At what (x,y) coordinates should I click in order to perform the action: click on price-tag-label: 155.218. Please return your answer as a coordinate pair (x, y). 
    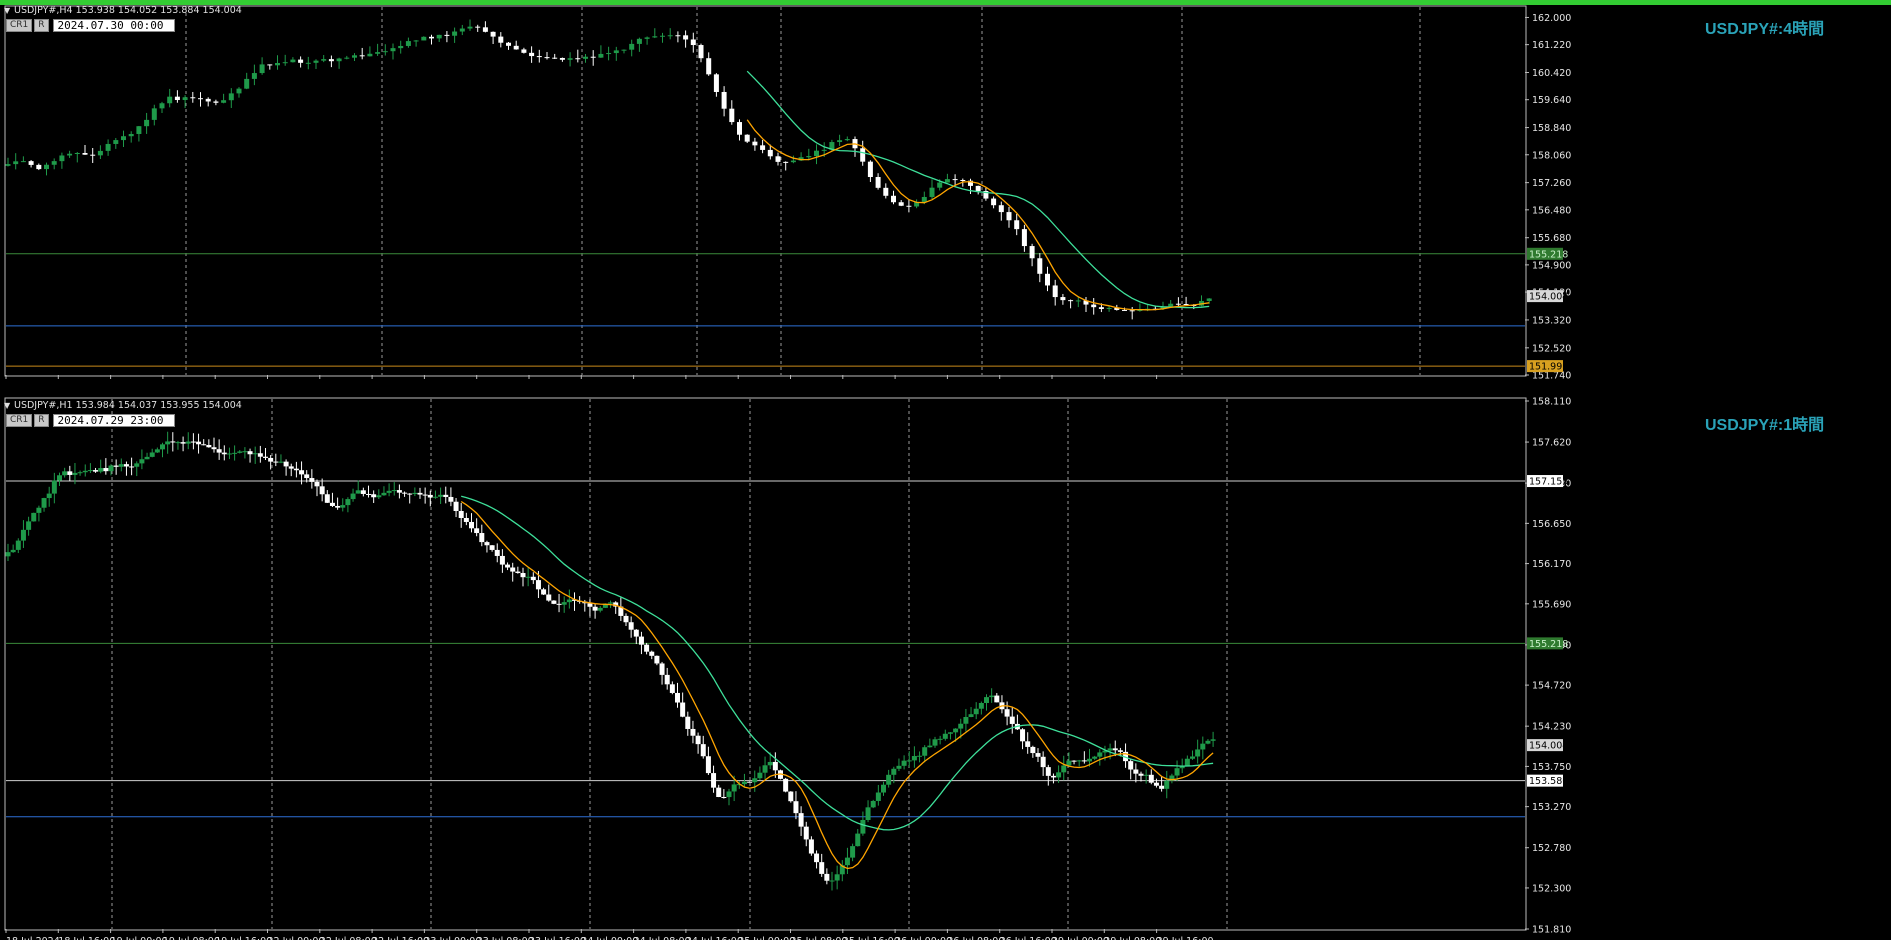
    Looking at the image, I should click on (1548, 254).